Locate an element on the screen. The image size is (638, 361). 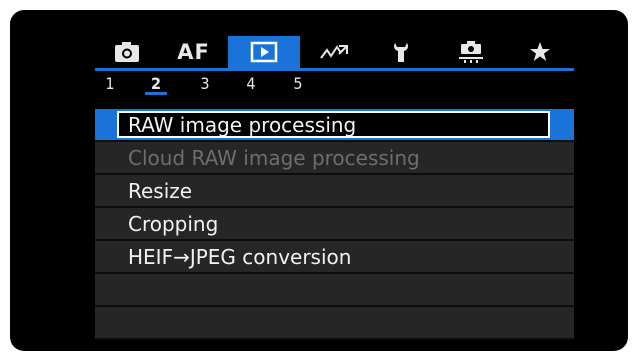
menu-item-label: HEIF→JPEG conversion is located at coordinates (240, 256).